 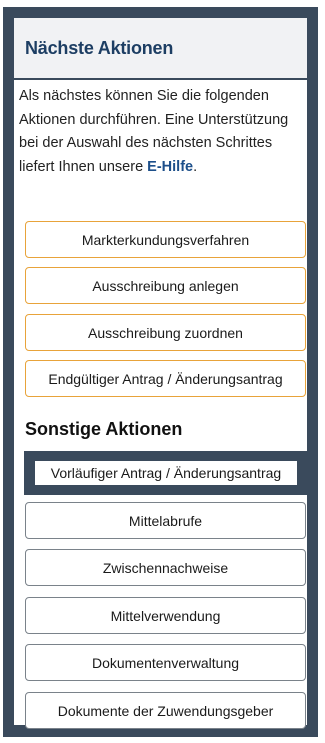 What do you see at coordinates (99, 47) in the screenshot?
I see `panel-title: Nächste Aktionen` at bounding box center [99, 47].